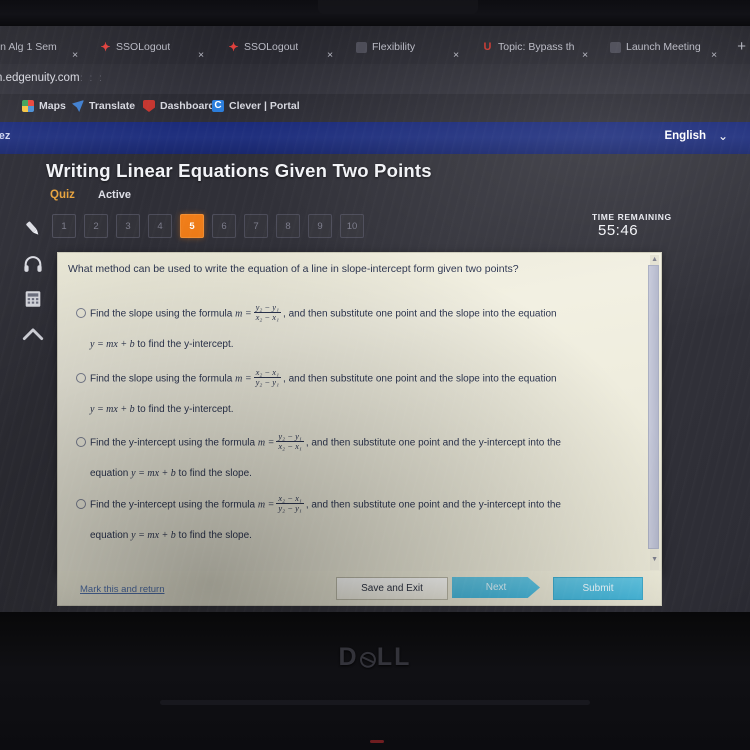  What do you see at coordinates (128, 226) in the screenshot?
I see `question-number-3: 3` at bounding box center [128, 226].